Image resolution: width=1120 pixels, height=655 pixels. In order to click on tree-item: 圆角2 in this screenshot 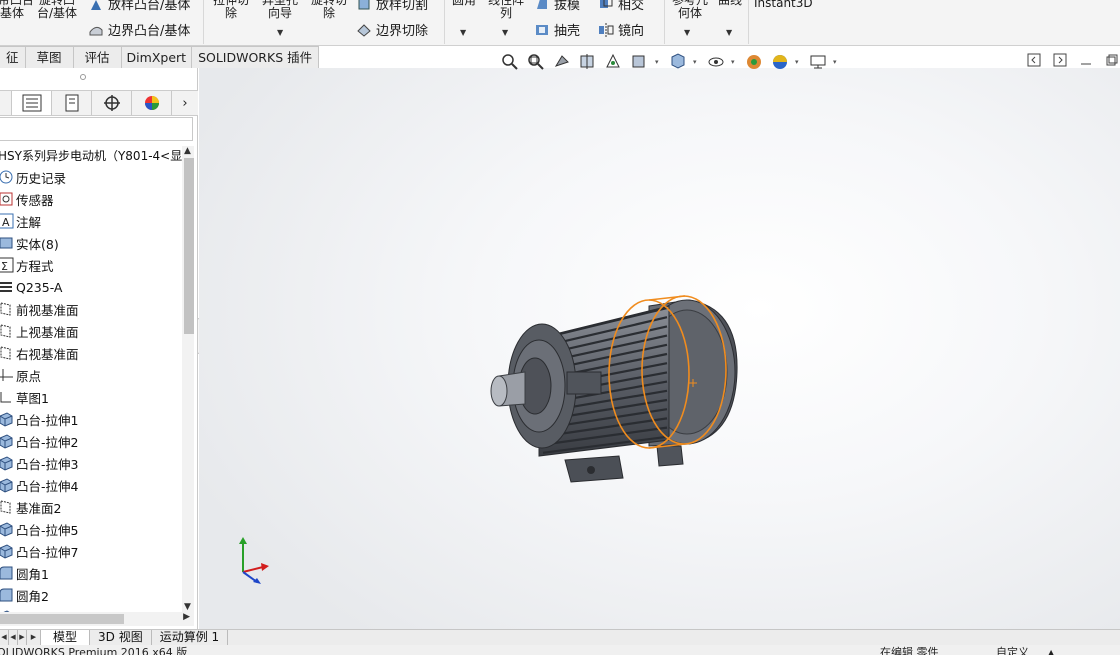, I will do `click(91, 595)`.